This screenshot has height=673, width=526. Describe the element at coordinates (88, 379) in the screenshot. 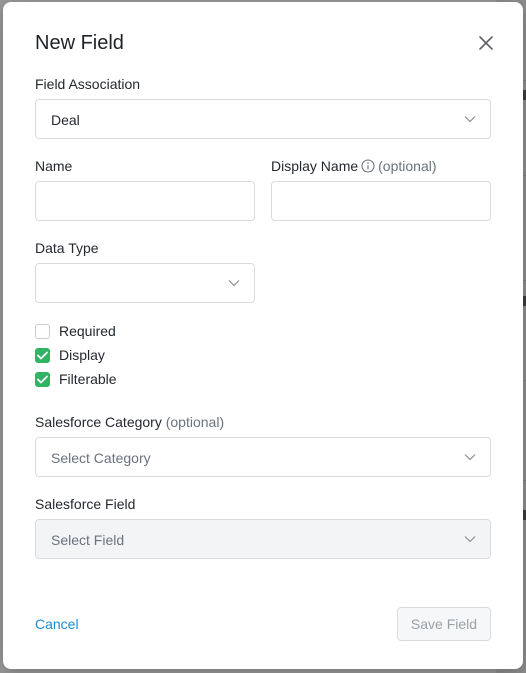

I see `filterable-label: Filterable` at that location.